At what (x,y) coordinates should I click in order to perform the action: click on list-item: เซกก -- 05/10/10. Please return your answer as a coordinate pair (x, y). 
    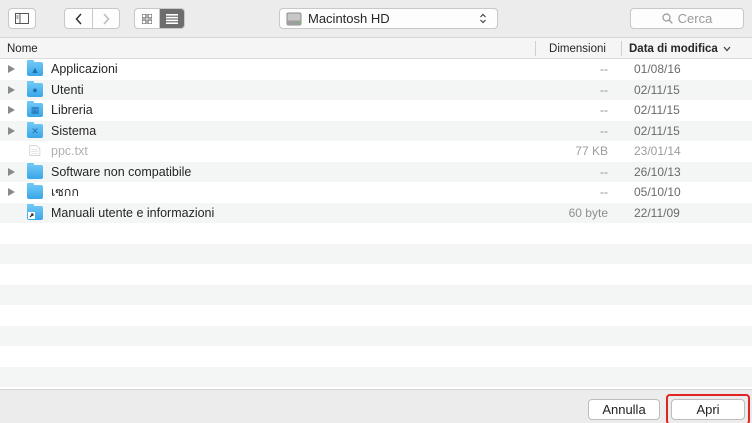
    Looking at the image, I should click on (376, 192).